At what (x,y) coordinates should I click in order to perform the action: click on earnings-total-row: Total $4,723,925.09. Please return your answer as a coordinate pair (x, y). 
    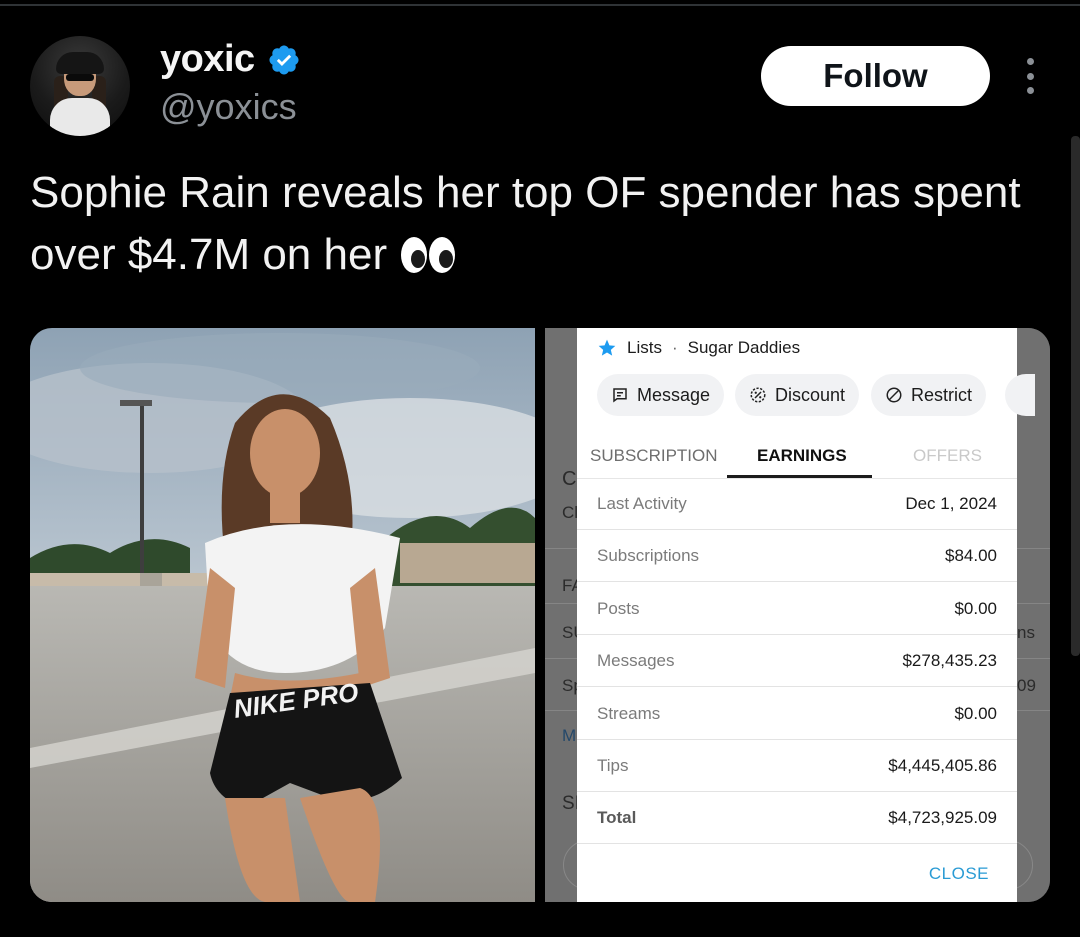
    Looking at the image, I should click on (797, 818).